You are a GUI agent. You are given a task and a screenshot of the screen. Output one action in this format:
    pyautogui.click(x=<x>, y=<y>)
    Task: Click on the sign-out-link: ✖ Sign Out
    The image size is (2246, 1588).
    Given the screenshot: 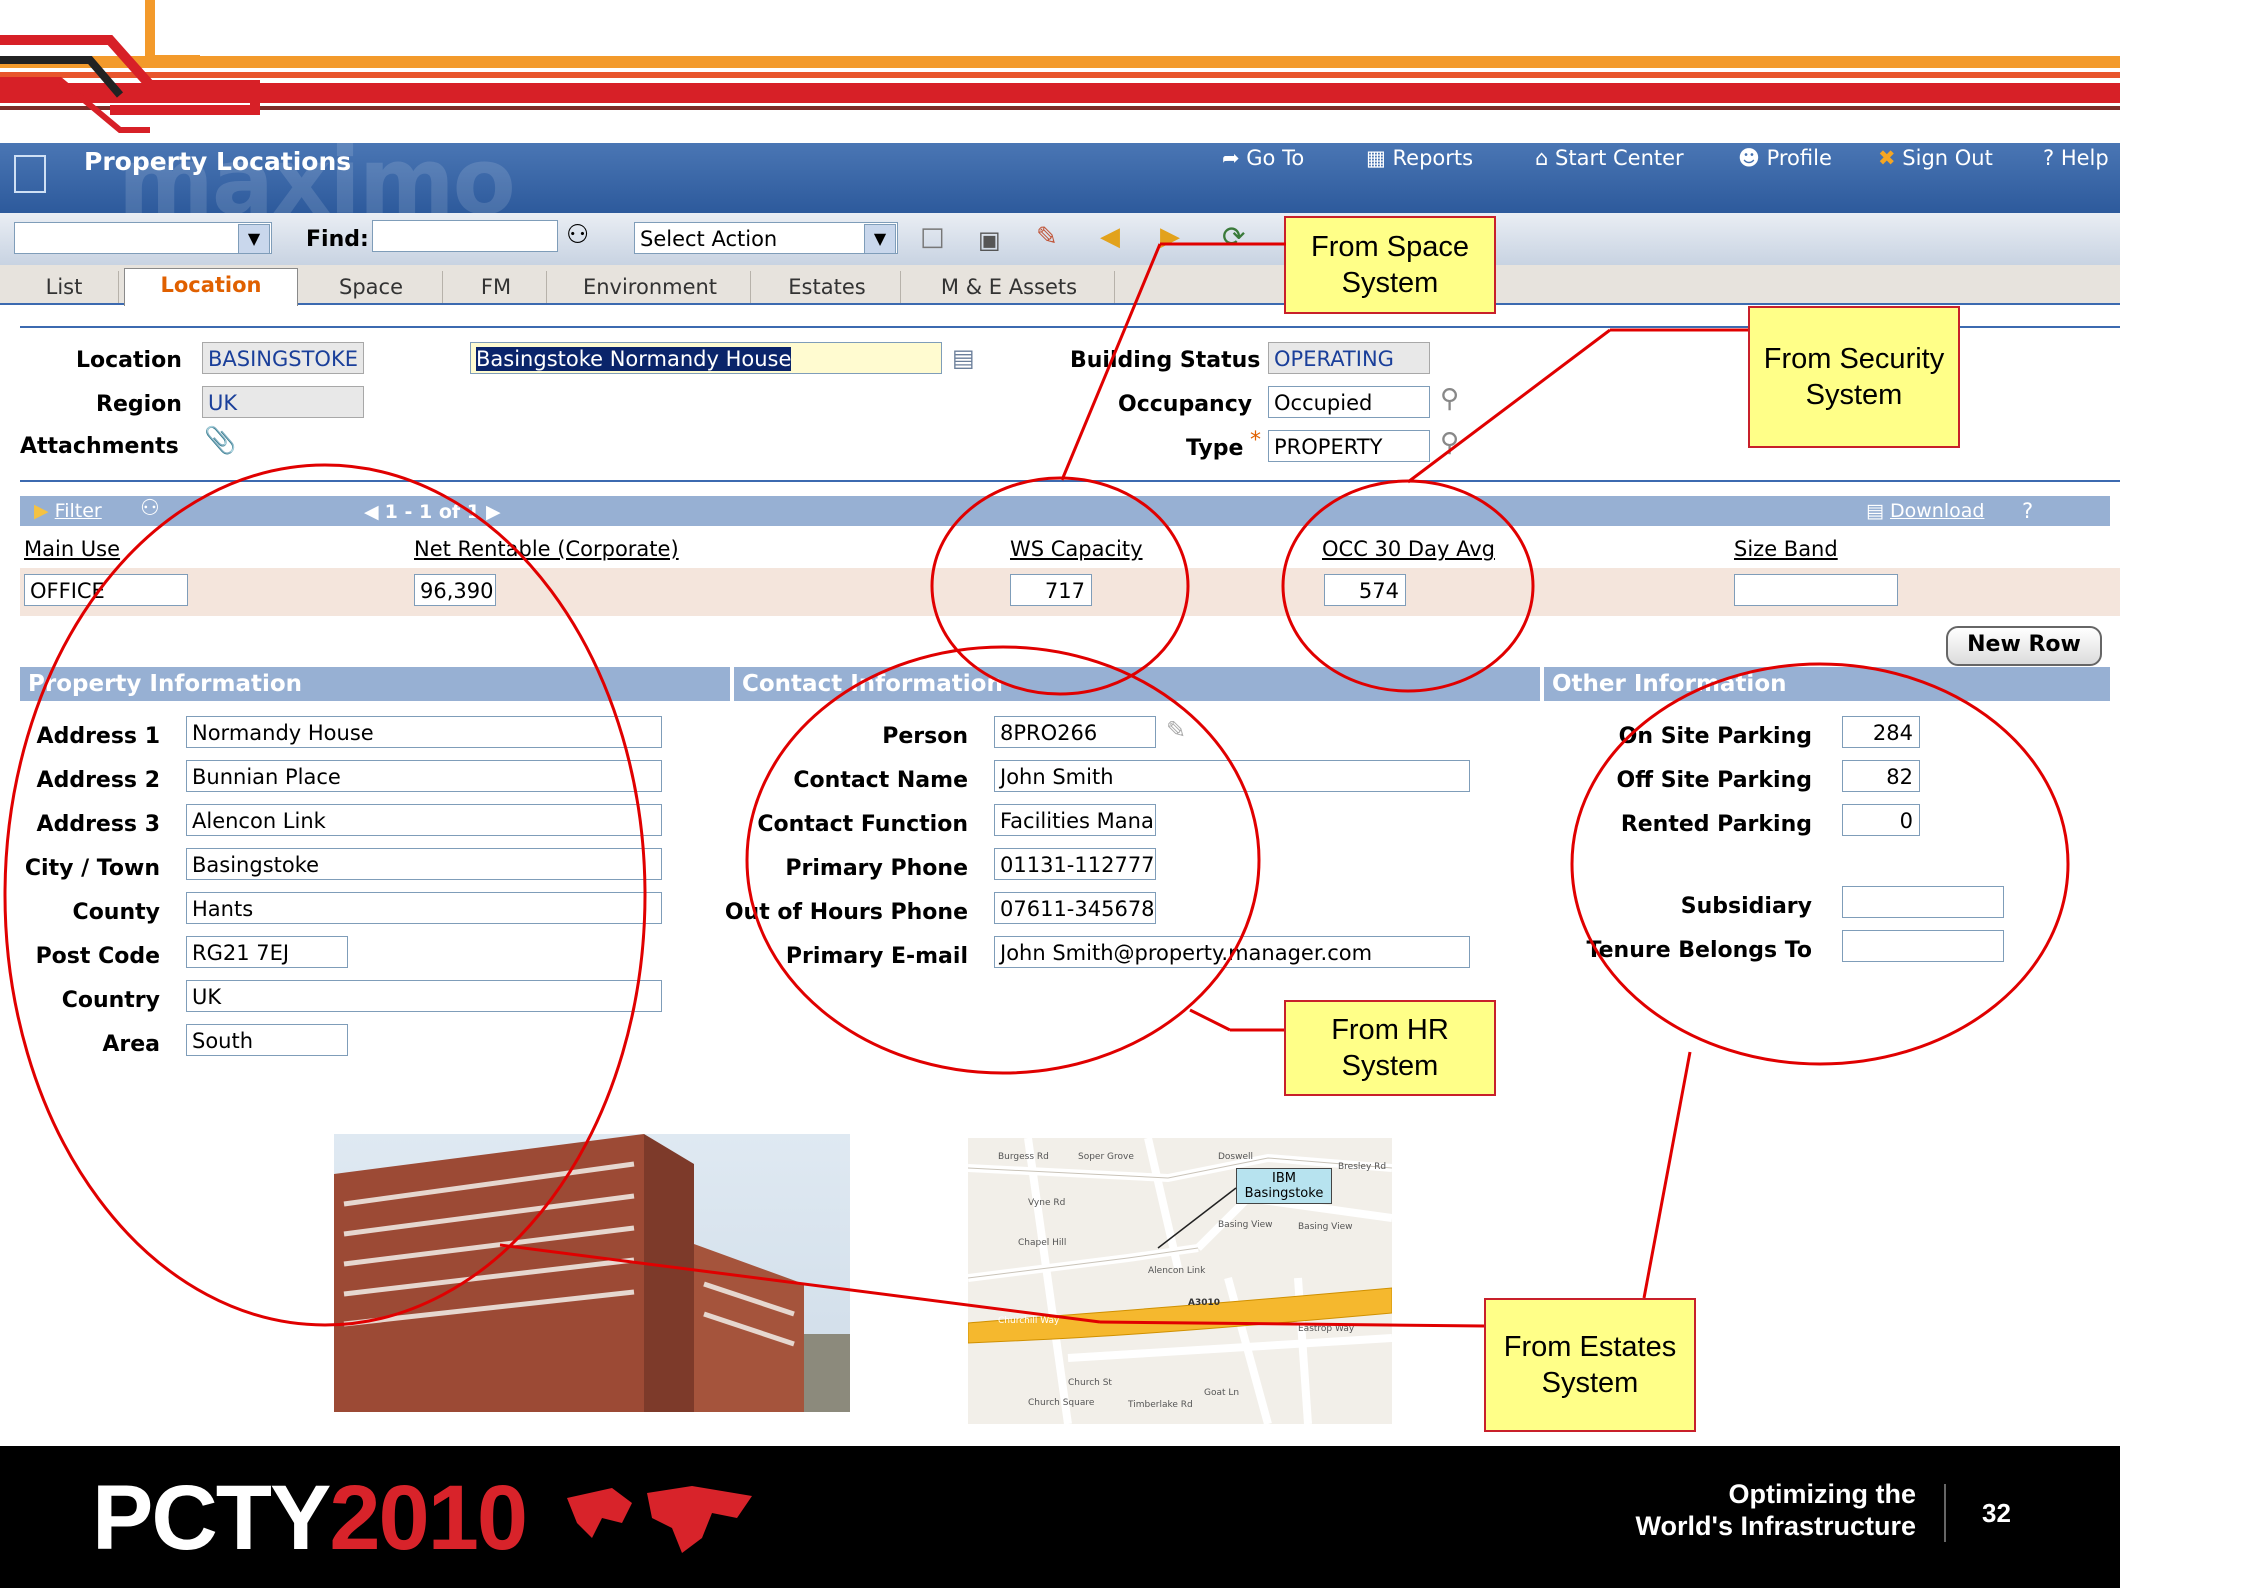 What is the action you would take?
    pyautogui.click(x=1935, y=158)
    